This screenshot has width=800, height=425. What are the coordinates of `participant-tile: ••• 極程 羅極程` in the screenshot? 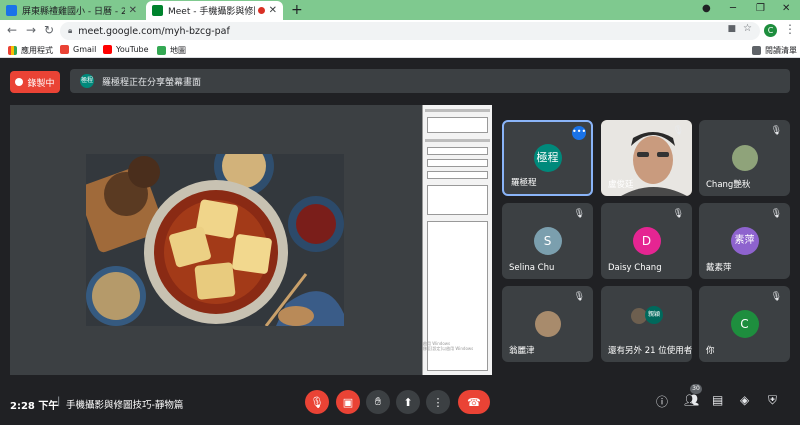 It's located at (547, 158).